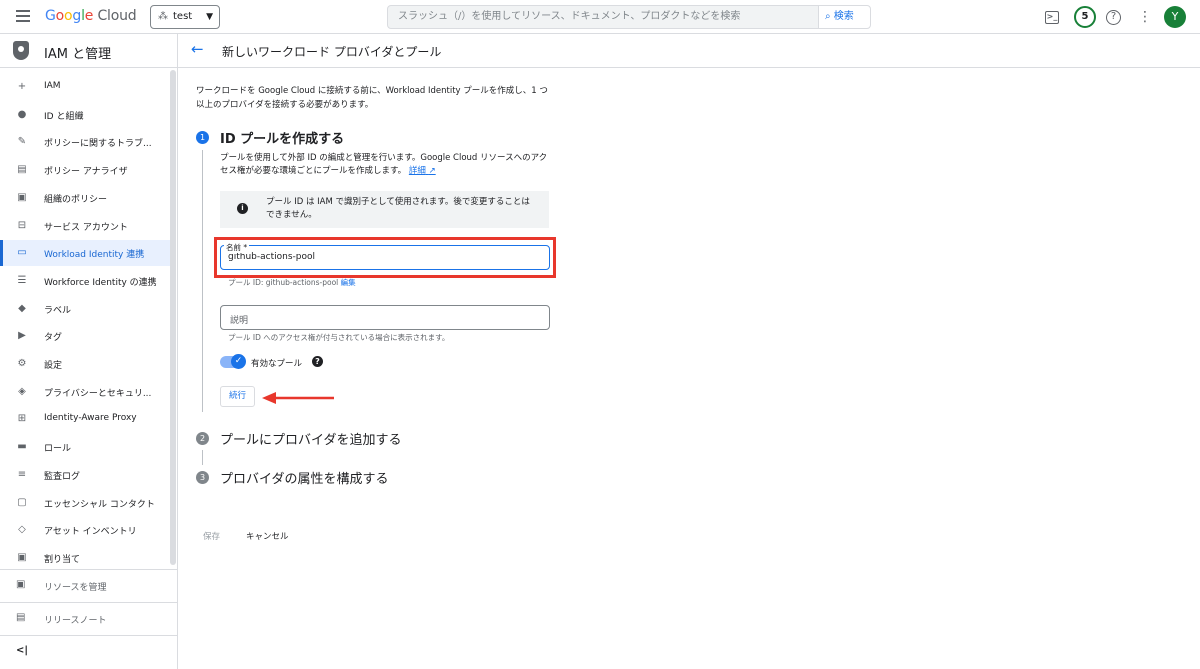  I want to click on details-link: 詳細 ↗, so click(422, 171).